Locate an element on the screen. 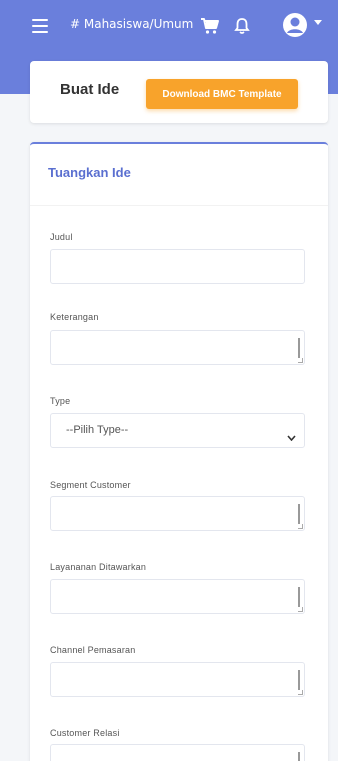 This screenshot has height=761, width=338. hamburger-icon is located at coordinates (40, 26).